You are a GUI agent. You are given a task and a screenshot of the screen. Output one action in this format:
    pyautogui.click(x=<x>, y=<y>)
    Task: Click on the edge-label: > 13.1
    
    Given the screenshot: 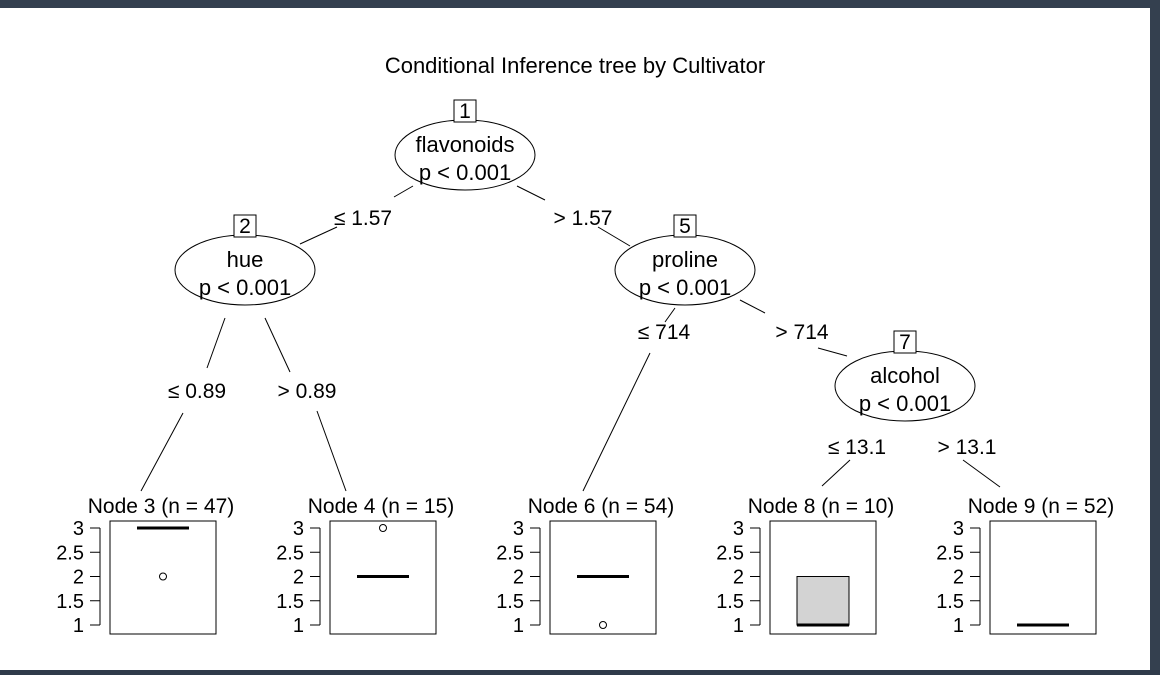 What is the action you would take?
    pyautogui.click(x=967, y=447)
    